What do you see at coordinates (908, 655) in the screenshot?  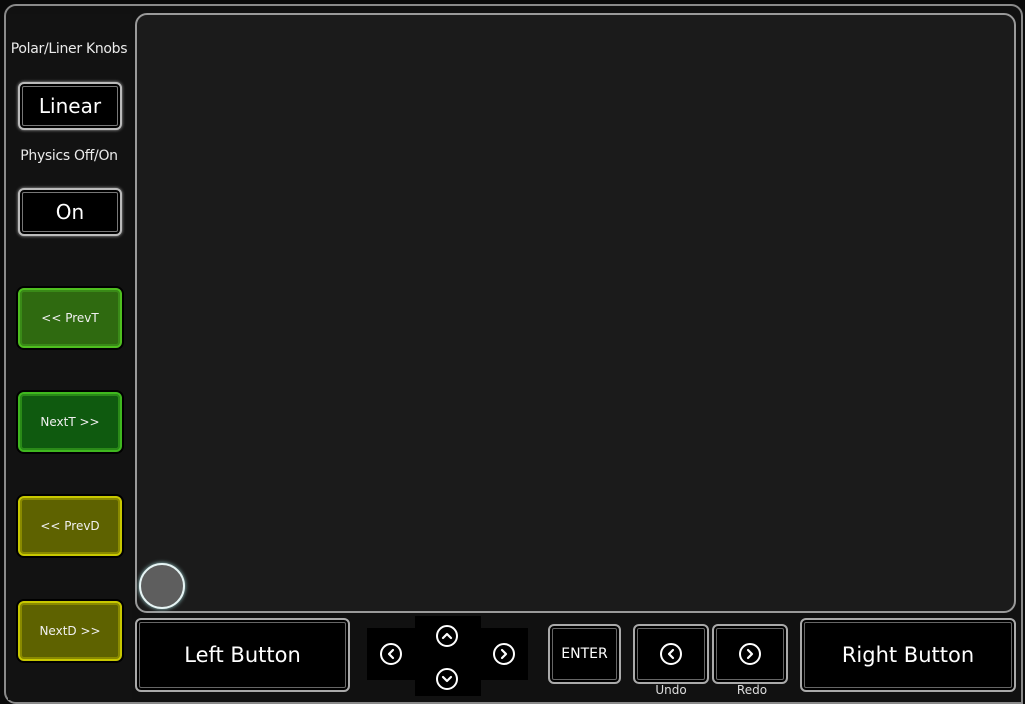 I see `right-button: Right Button` at bounding box center [908, 655].